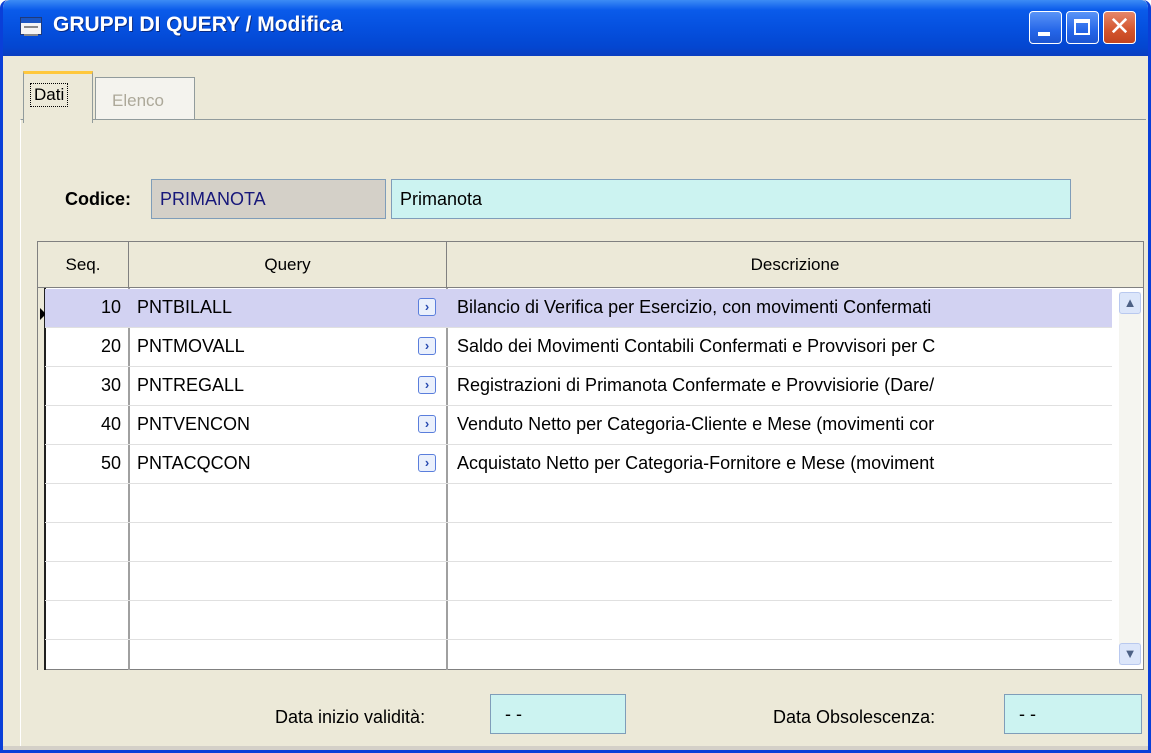 This screenshot has height=753, width=1151. Describe the element at coordinates (795, 264) in the screenshot. I see `column-header-descrizione: Descrizione` at that location.